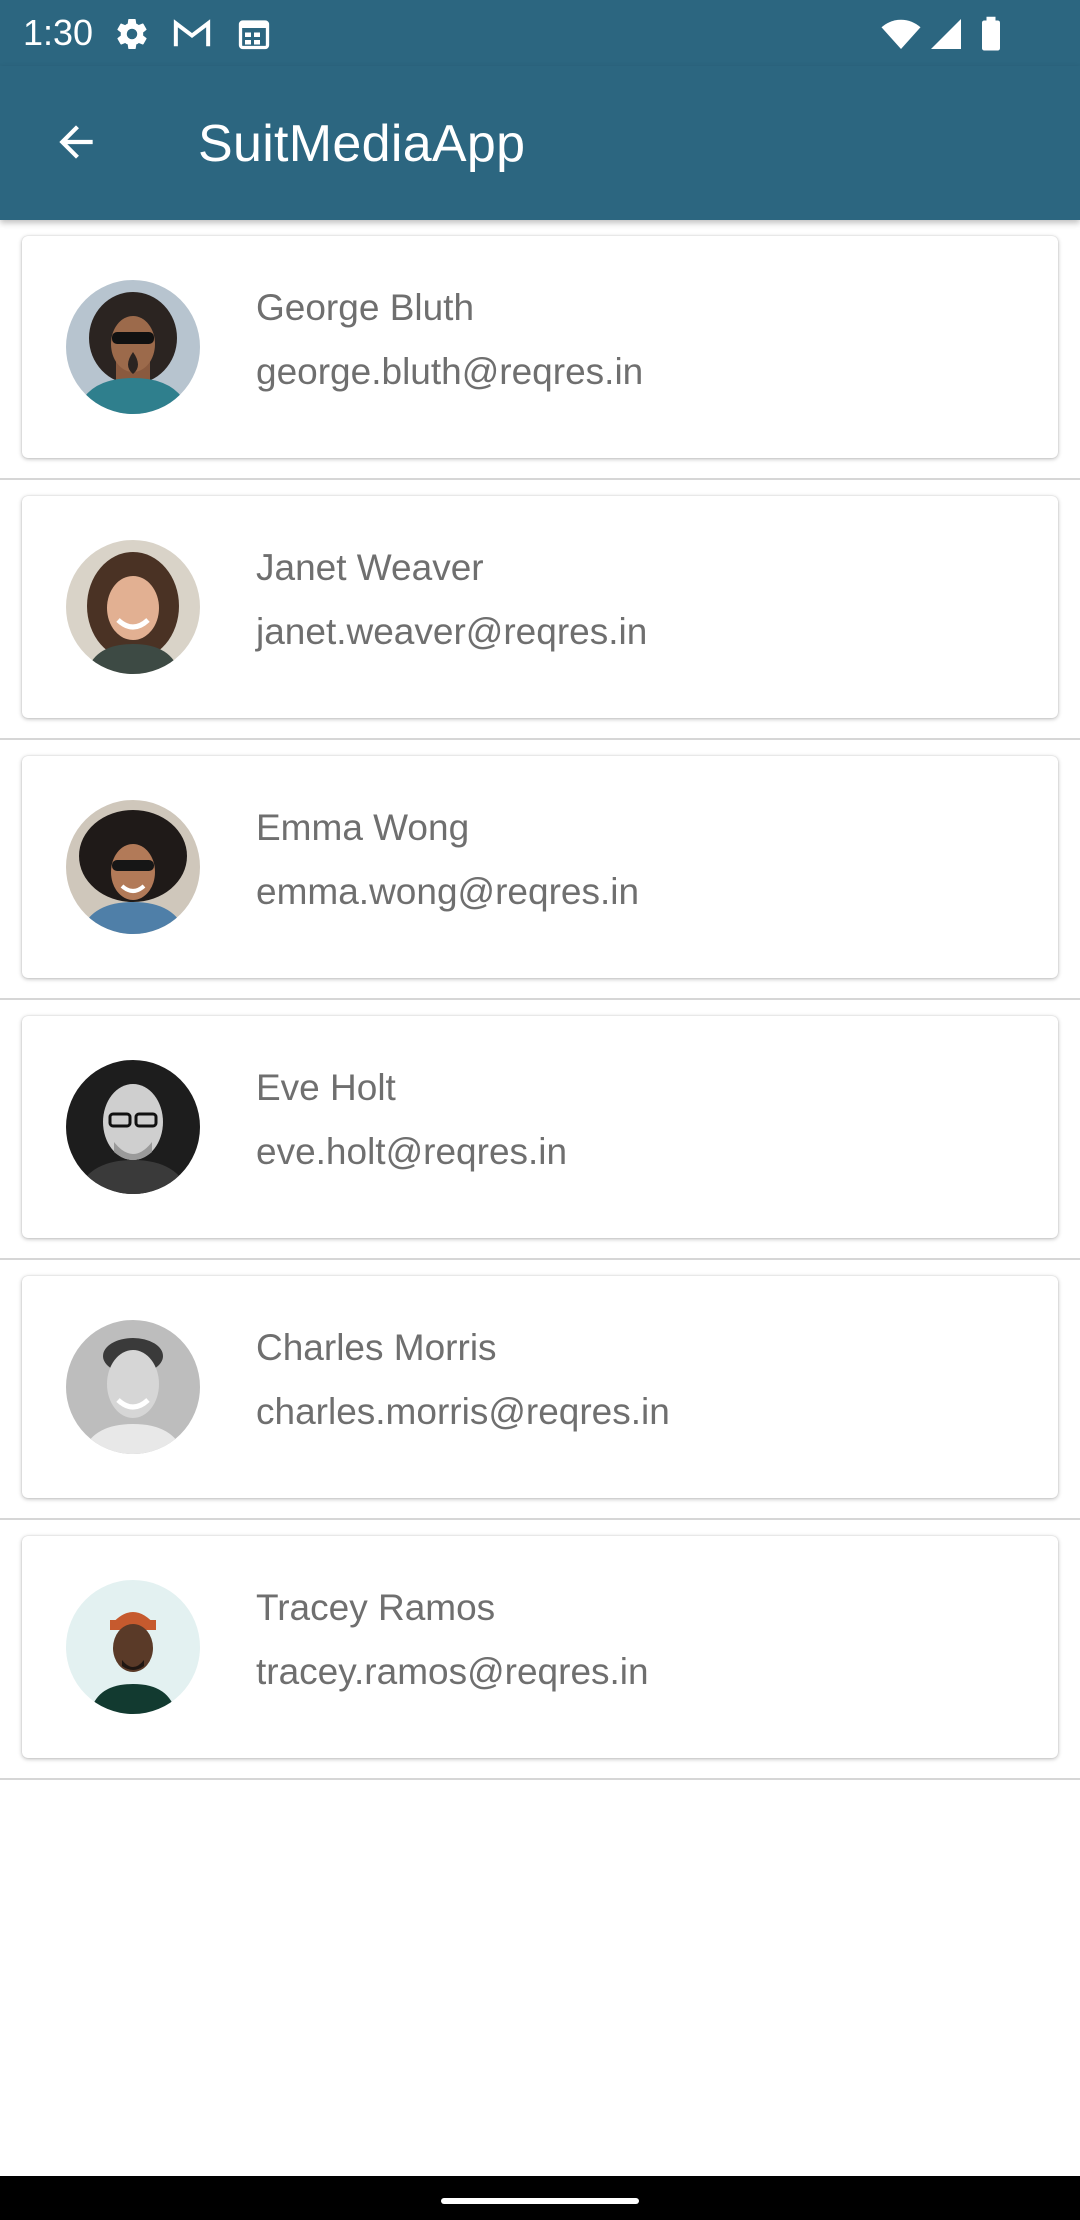  I want to click on gmail-icon, so click(191, 34).